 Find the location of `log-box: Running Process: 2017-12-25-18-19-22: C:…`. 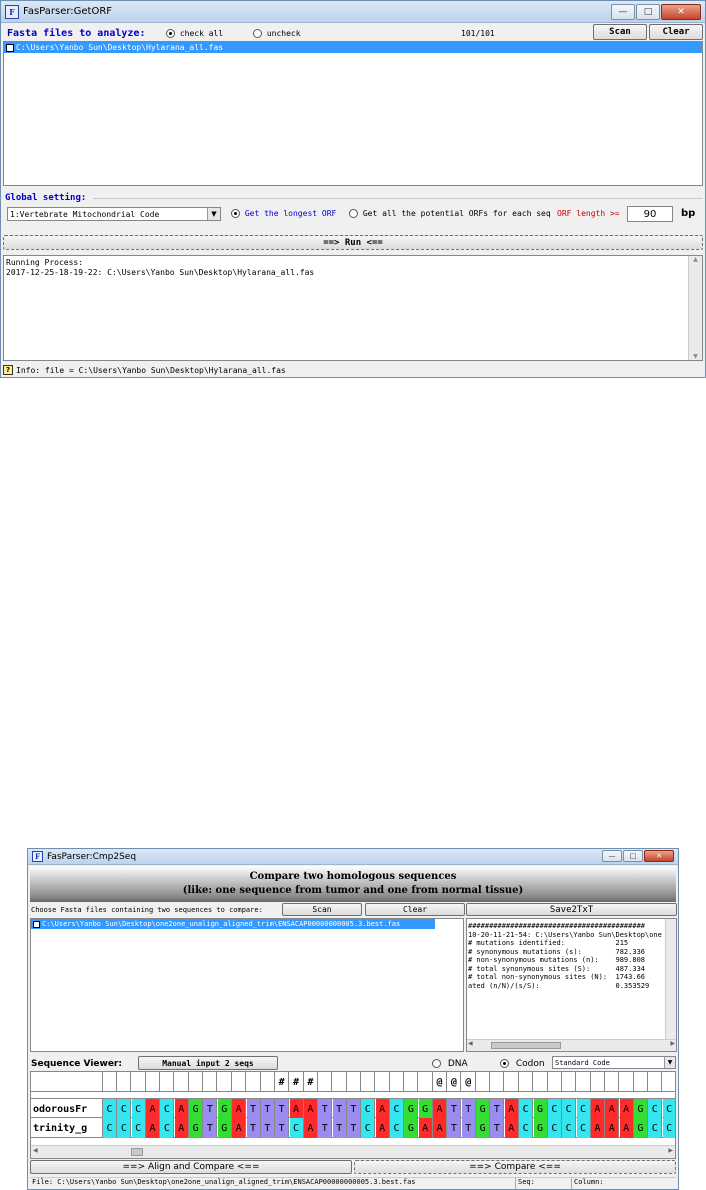

log-box: Running Process: 2017-12-25-18-19-22: C:… is located at coordinates (353, 308).